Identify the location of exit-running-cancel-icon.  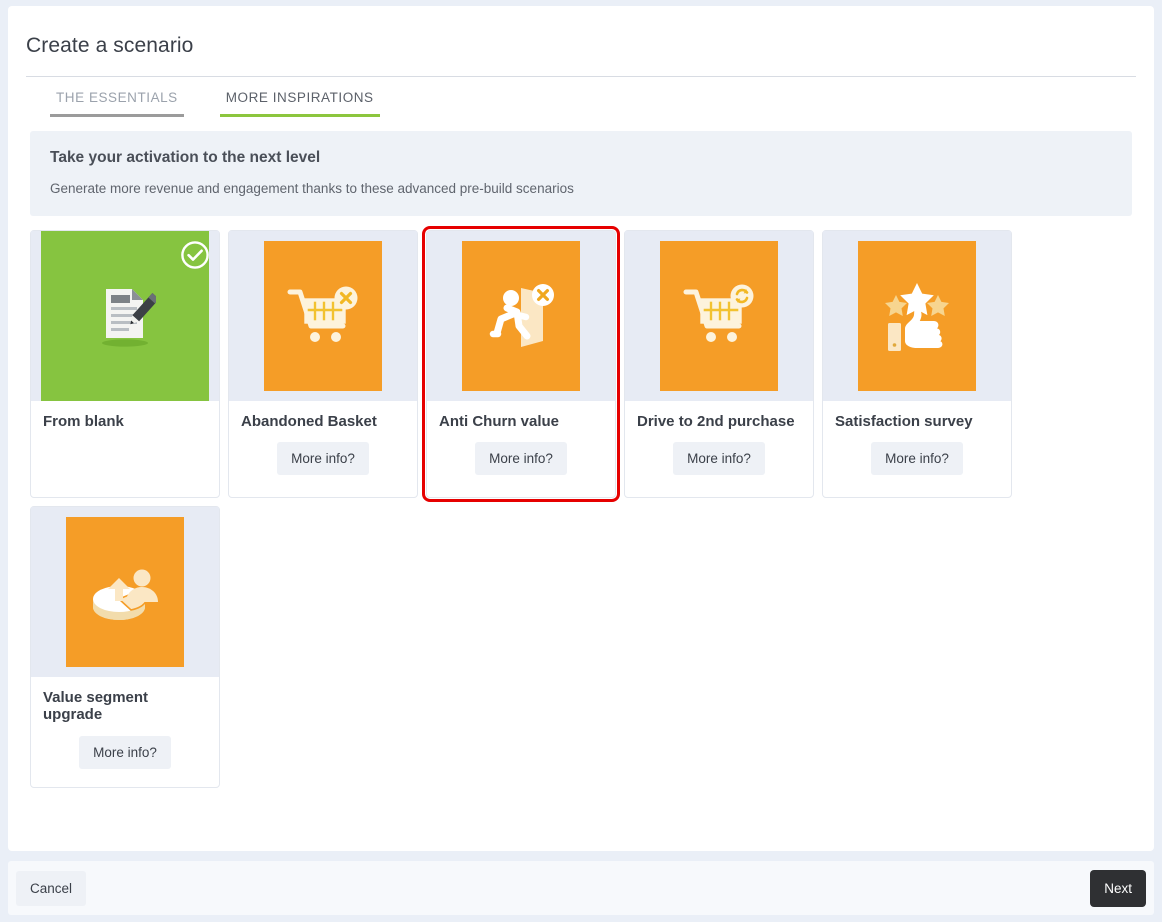
(521, 315).